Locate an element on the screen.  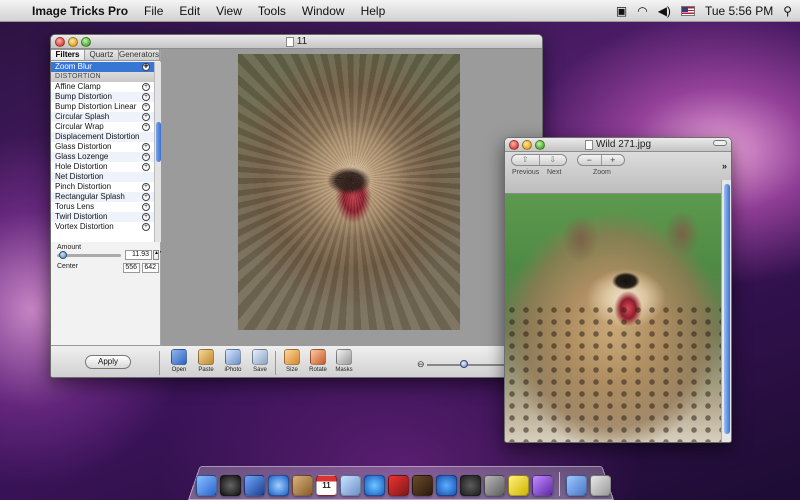
menu-window: Window is located at coordinates (323, 11).